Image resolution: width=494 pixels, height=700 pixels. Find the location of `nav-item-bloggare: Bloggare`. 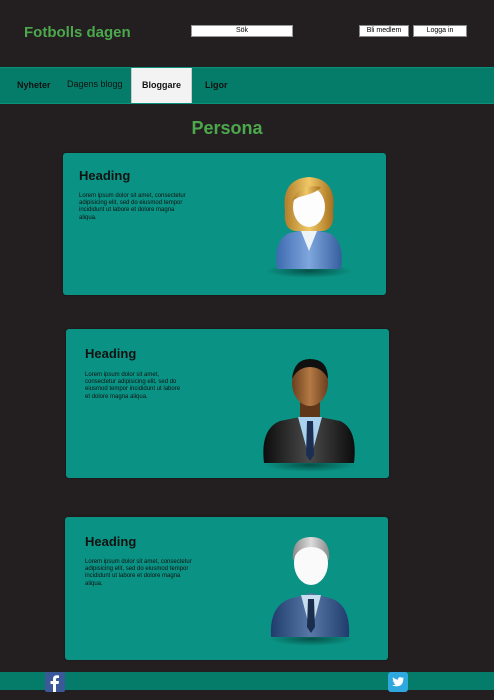

nav-item-bloggare: Bloggare is located at coordinates (161, 85).